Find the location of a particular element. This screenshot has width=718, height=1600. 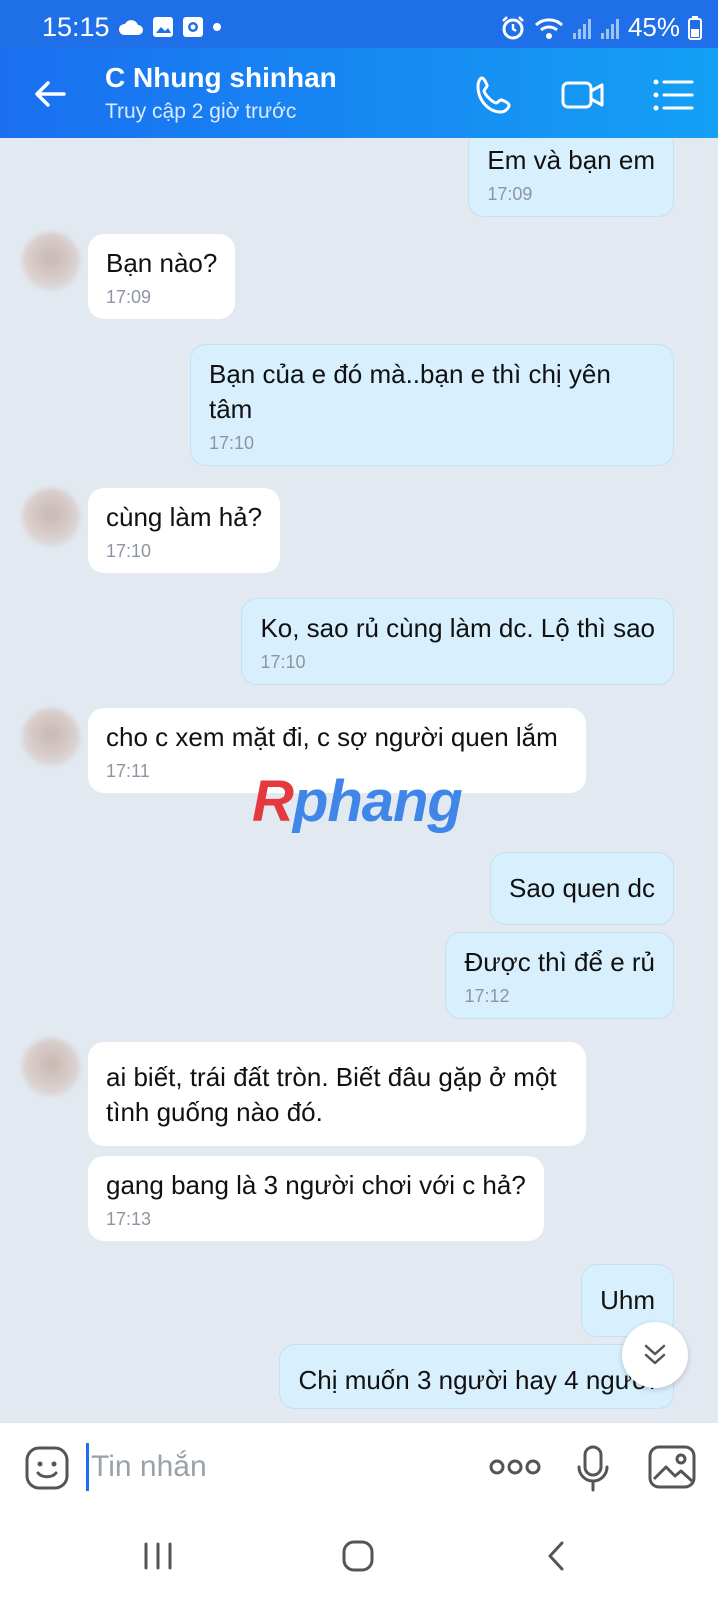

composer-bar is located at coordinates (359, 1467).